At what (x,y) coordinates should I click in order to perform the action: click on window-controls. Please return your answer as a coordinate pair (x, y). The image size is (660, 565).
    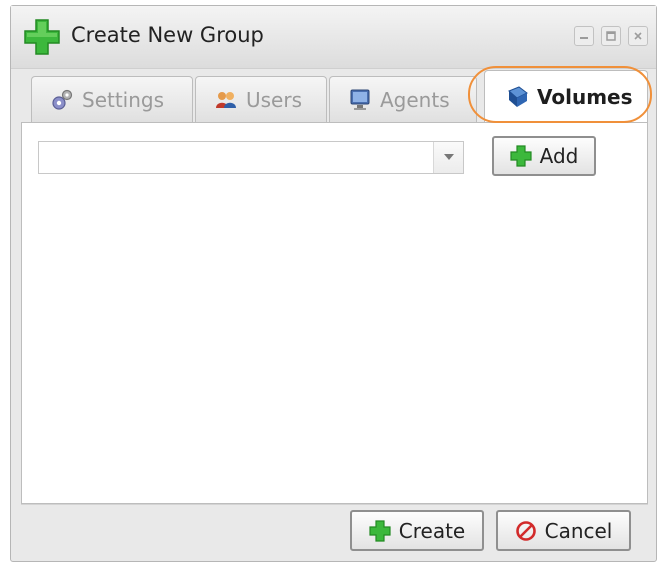
    Looking at the image, I should click on (610, 37).